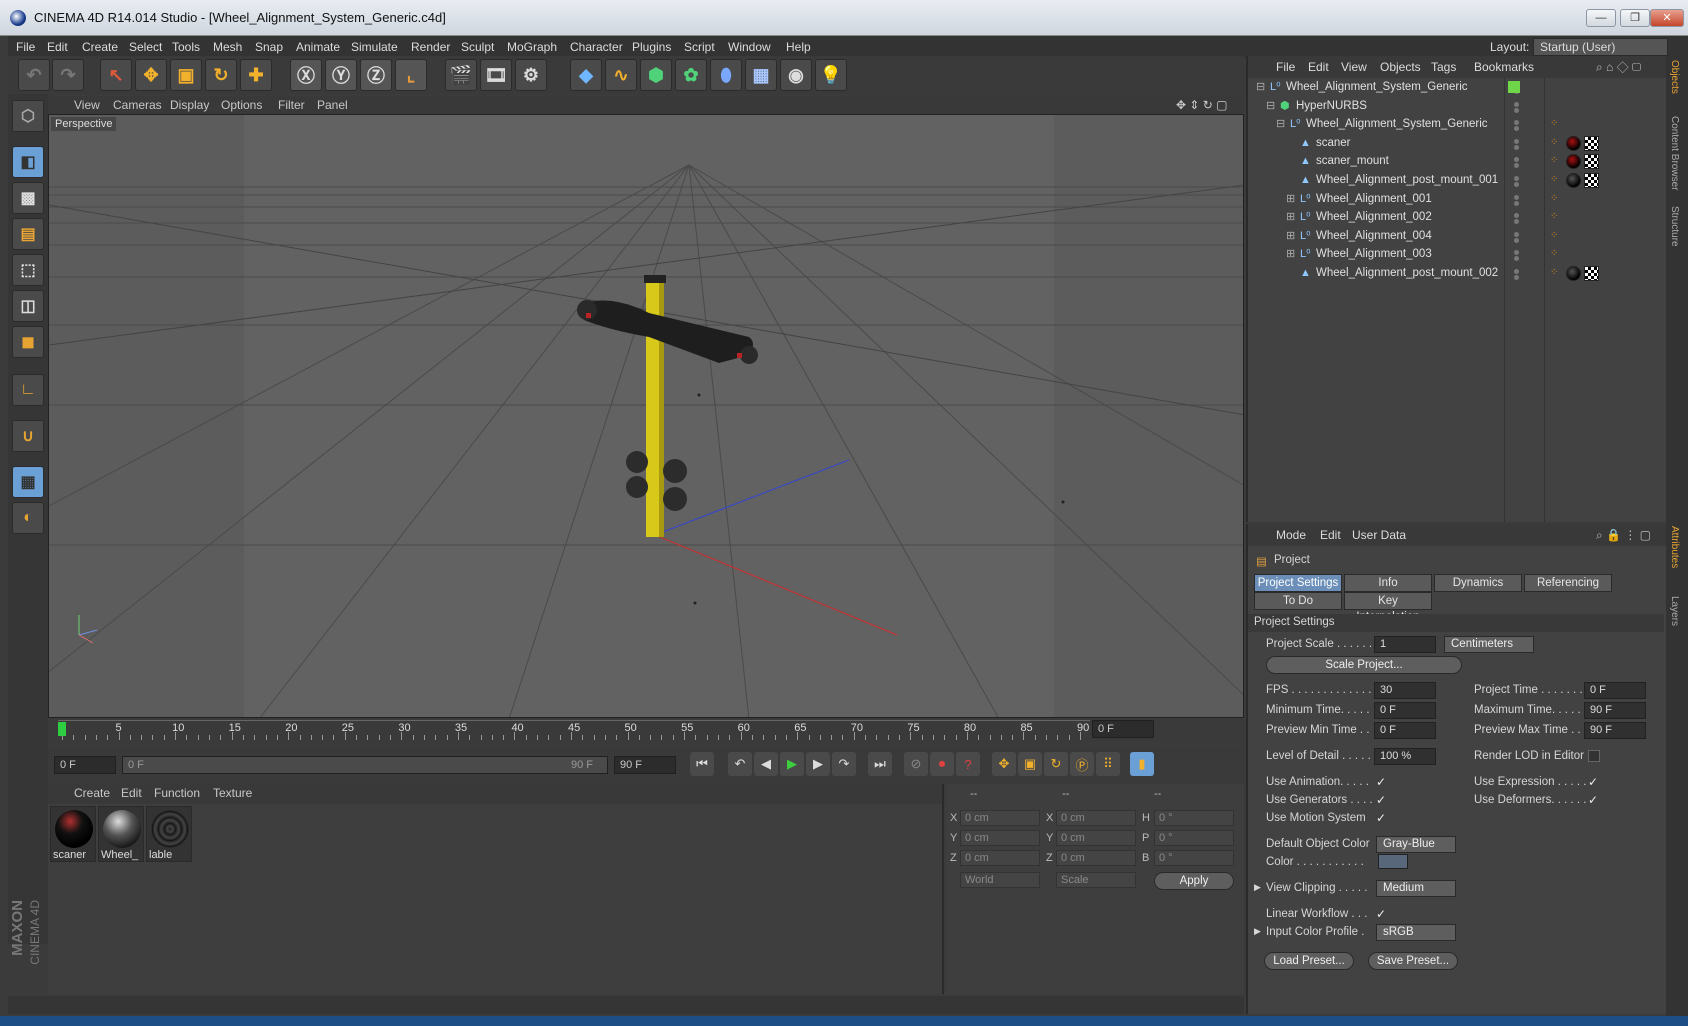  Describe the element at coordinates (691, 75) in the screenshot. I see `array-icon: ✿` at that location.